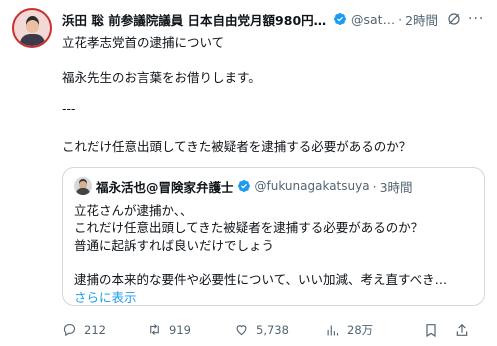 The height and width of the screenshot is (346, 497). What do you see at coordinates (180, 329) in the screenshot?
I see `repost-count: 919` at bounding box center [180, 329].